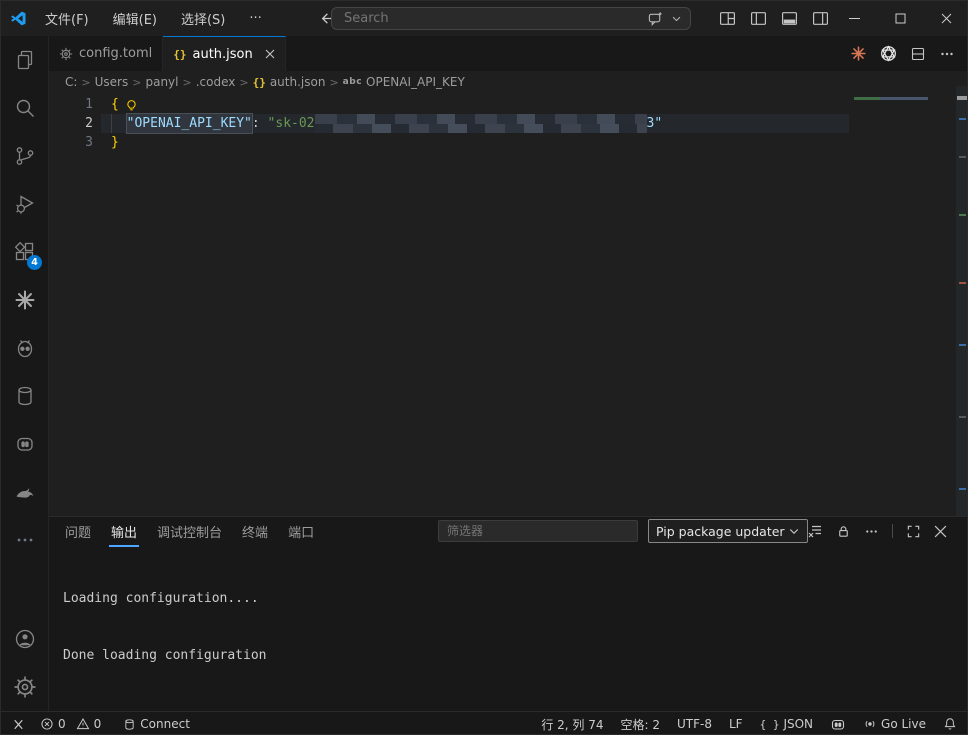  What do you see at coordinates (24, 300) in the screenshot?
I see `claude-extension-icon` at bounding box center [24, 300].